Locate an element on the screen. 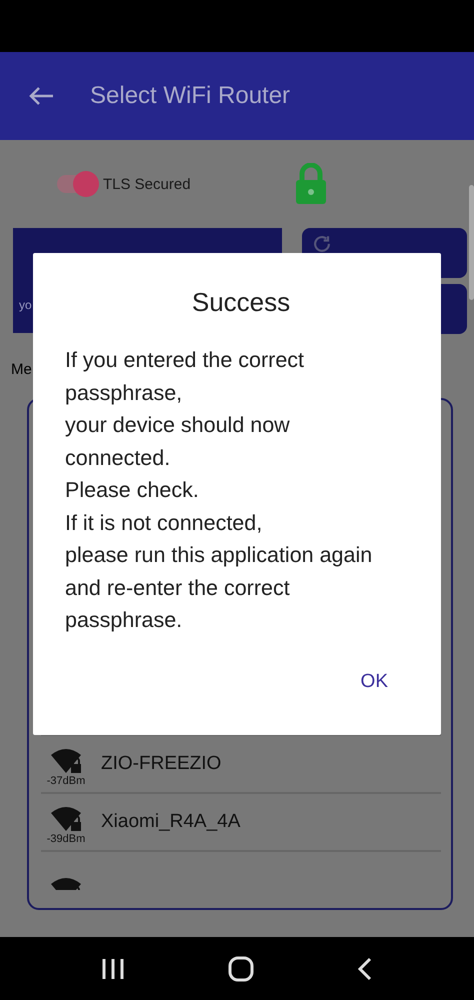 The image size is (474, 1000). back-arrow-icon is located at coordinates (41, 96).